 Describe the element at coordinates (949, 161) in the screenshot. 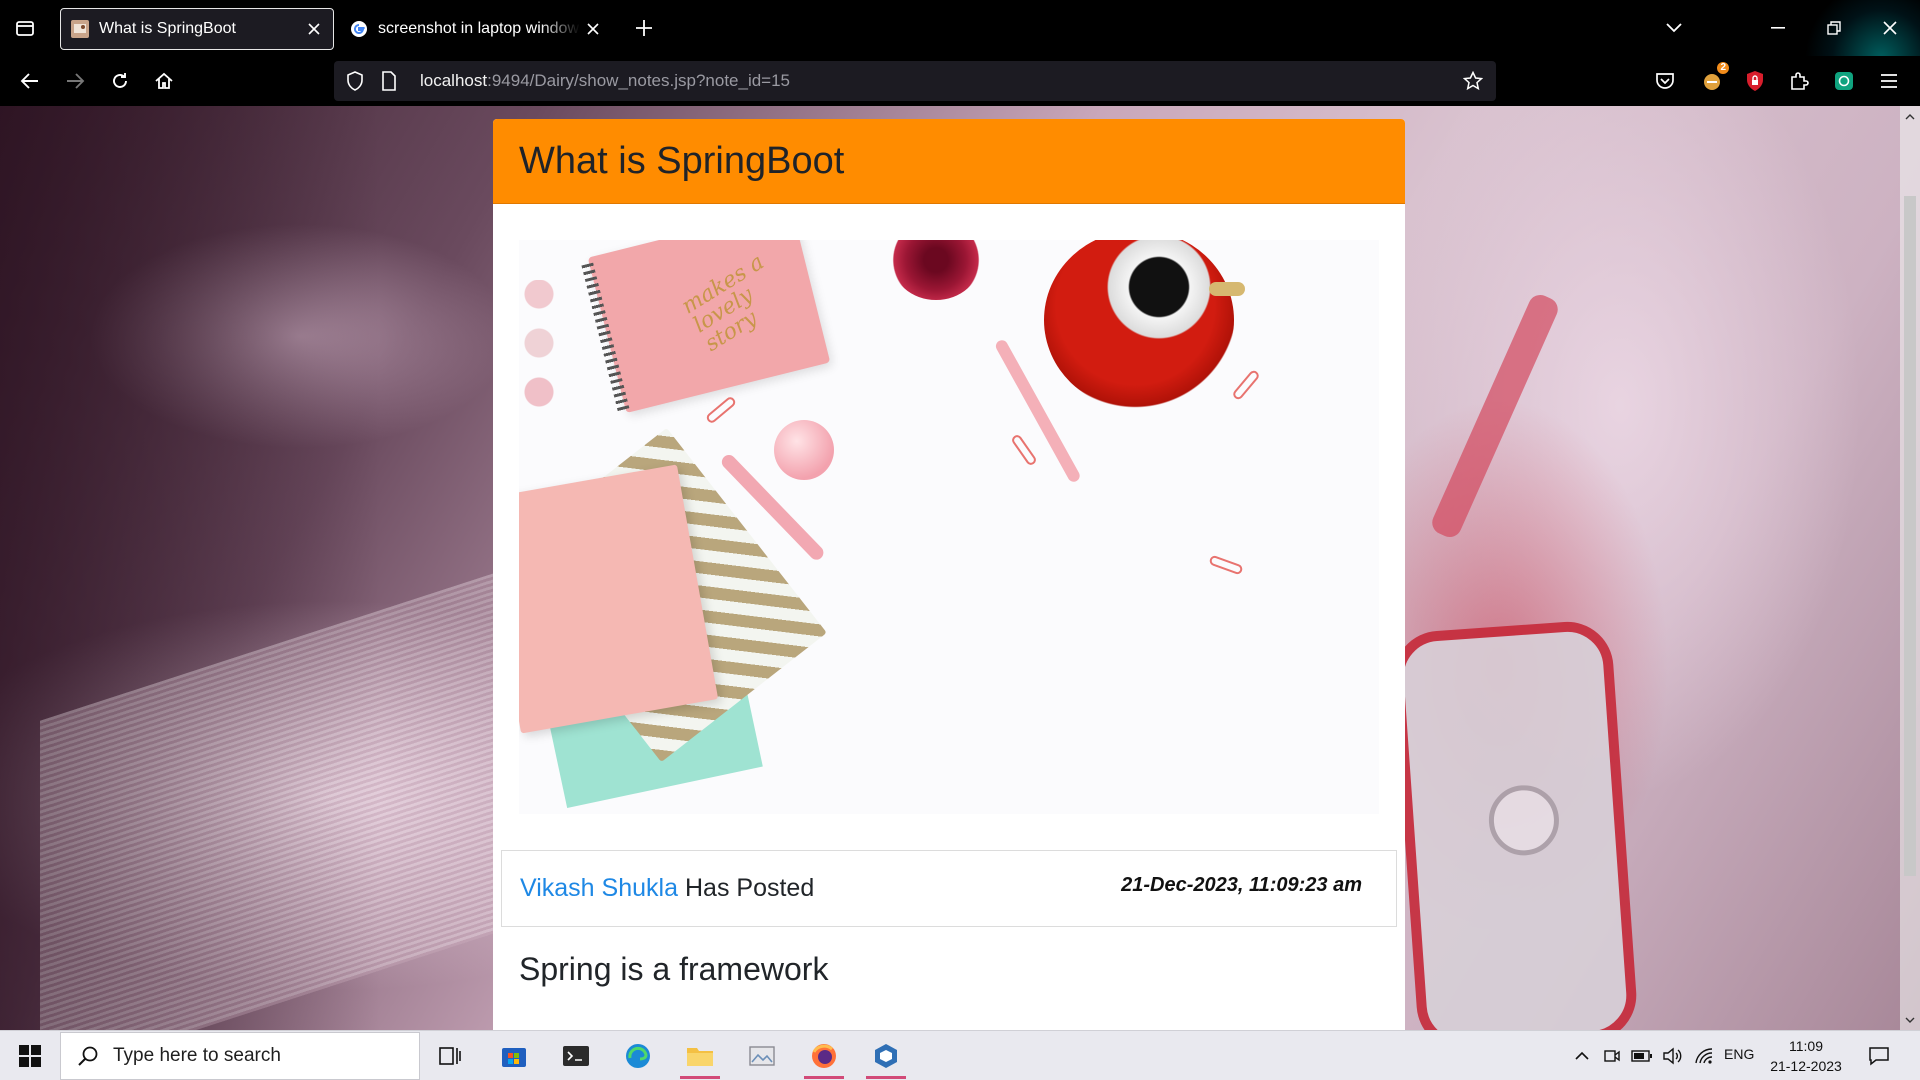

I see `note-header: What is SpringBoot` at that location.